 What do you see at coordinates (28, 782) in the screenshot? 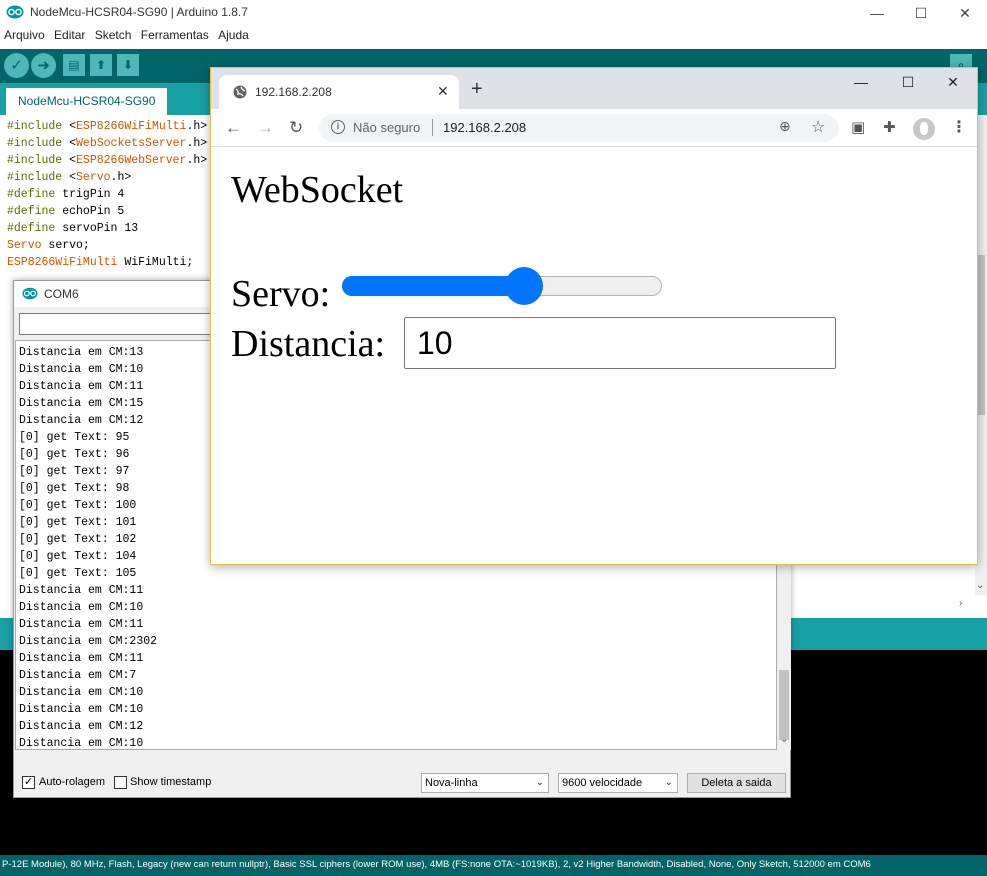
I see `autoscroll-checkbox: ✓` at bounding box center [28, 782].